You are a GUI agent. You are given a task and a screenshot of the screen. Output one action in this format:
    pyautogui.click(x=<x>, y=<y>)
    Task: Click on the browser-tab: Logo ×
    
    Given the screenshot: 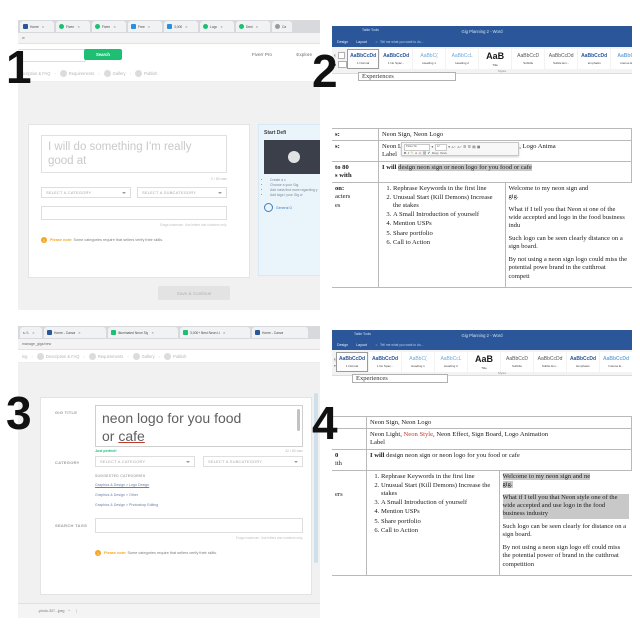 What is the action you would take?
    pyautogui.click(x=217, y=26)
    